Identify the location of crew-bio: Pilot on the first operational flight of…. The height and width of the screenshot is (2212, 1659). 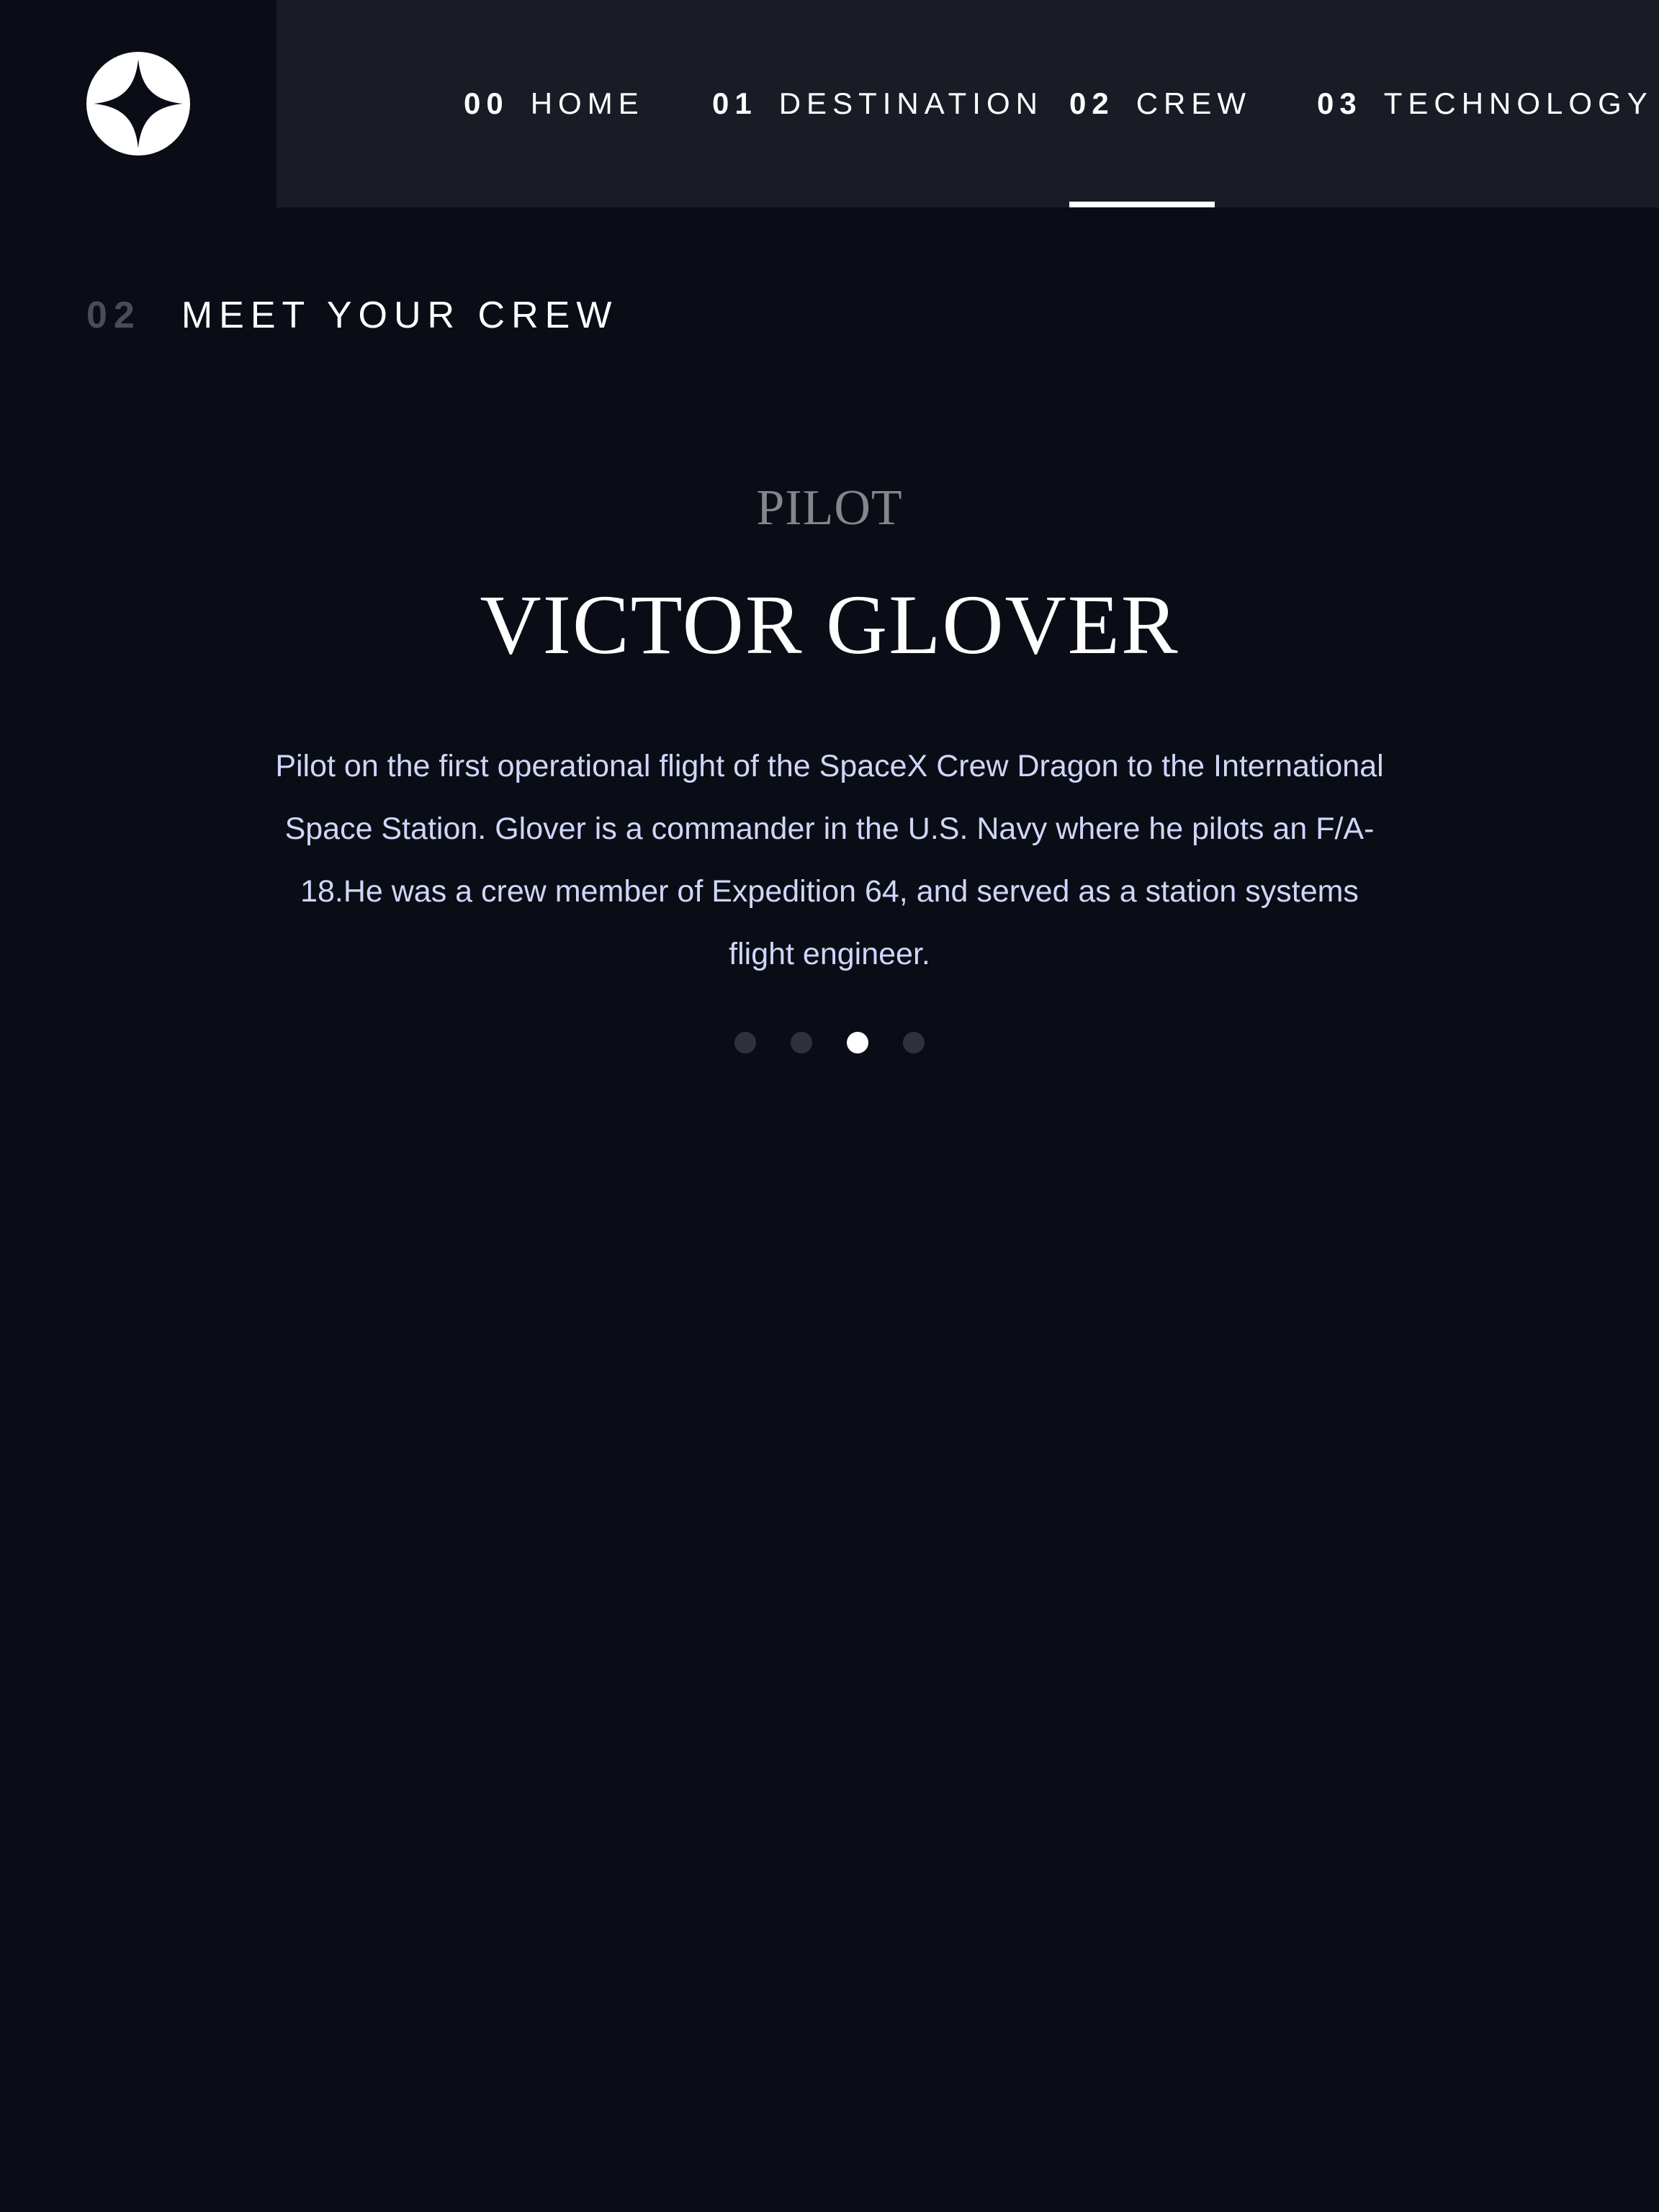
(829, 860).